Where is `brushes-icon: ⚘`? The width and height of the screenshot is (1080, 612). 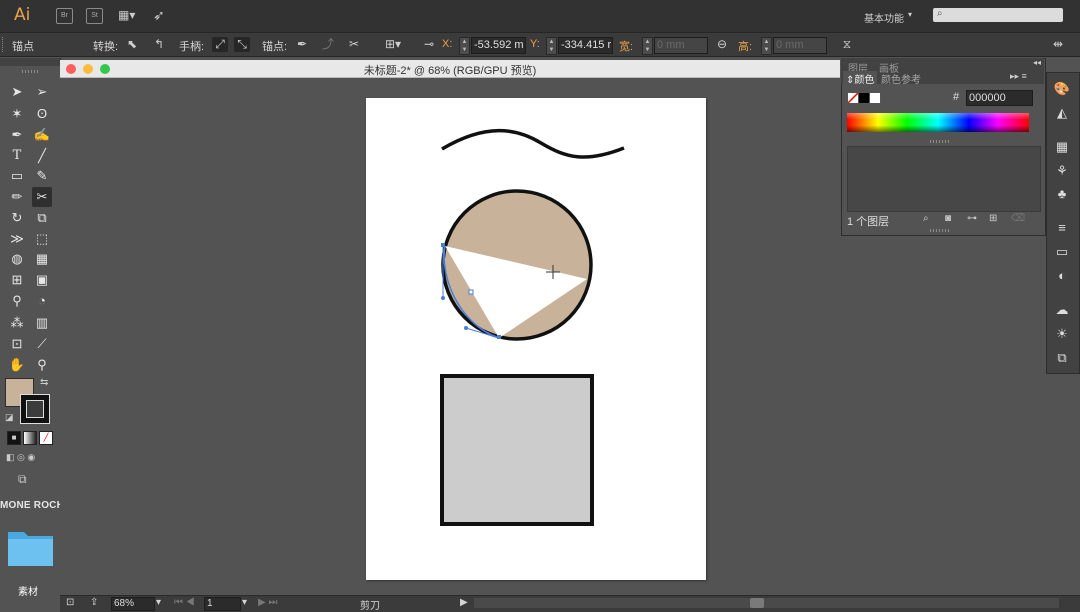
brushes-icon: ⚘ is located at coordinates (1062, 171).